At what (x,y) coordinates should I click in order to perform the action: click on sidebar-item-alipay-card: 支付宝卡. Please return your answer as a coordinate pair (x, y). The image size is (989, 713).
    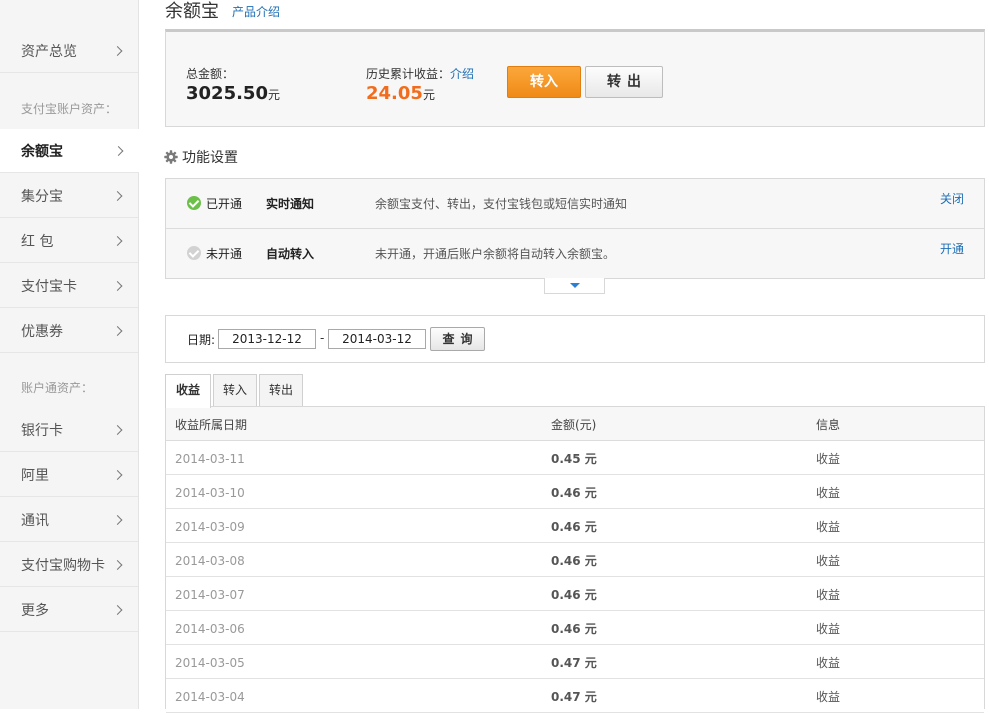
    Looking at the image, I should click on (69, 286).